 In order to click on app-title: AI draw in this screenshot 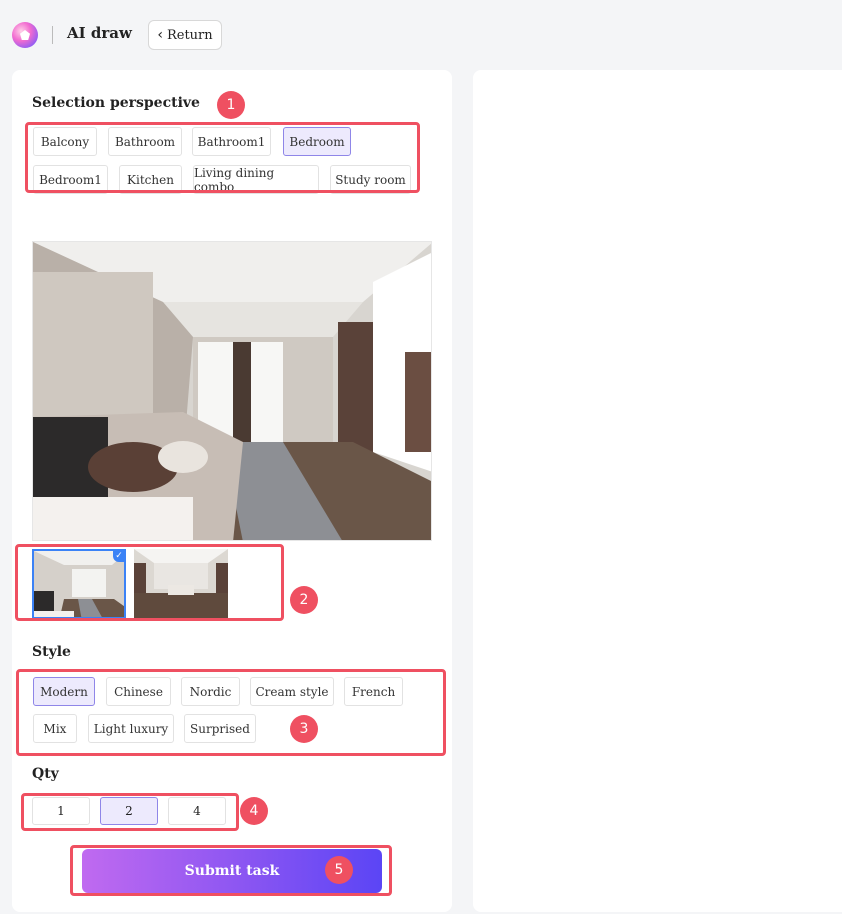, I will do `click(99, 33)`.